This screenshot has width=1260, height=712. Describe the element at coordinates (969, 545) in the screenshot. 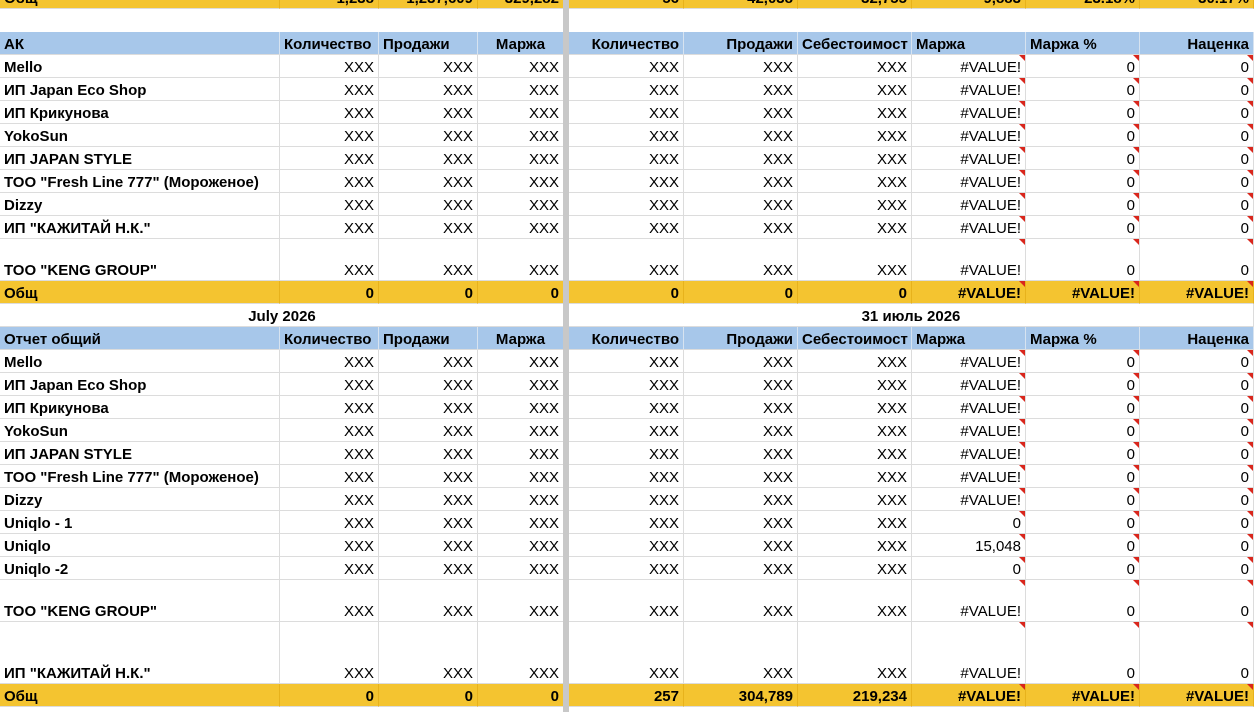

I see `data-cell: 15,048` at that location.